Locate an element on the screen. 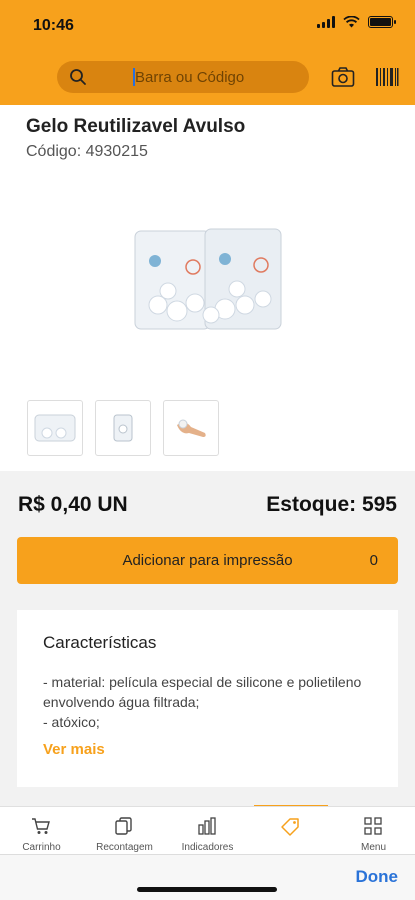  cart-icon is located at coordinates (41, 826).